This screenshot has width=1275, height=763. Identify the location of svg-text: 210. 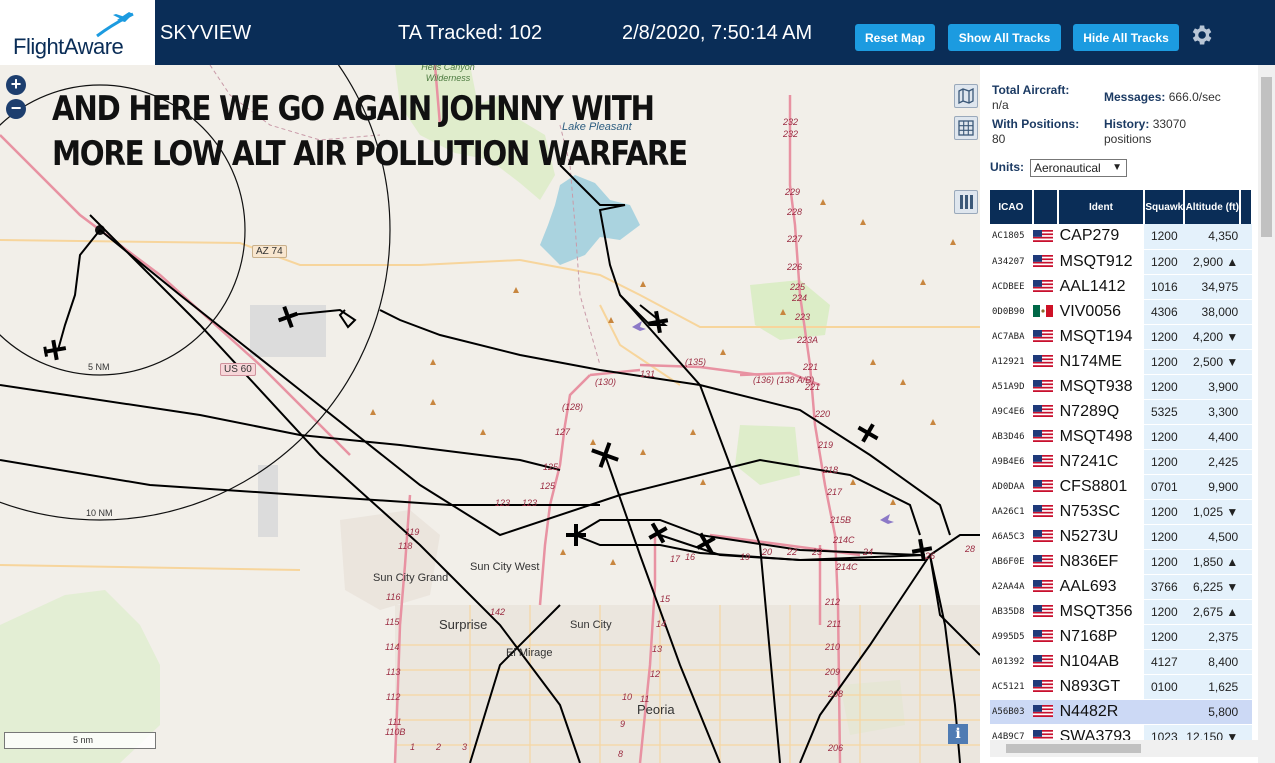
(832, 647).